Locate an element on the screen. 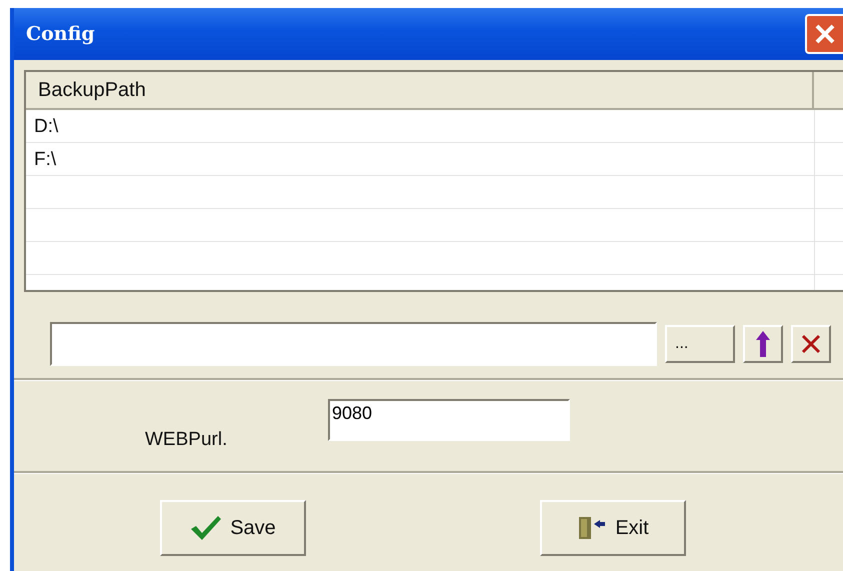 The image size is (843, 571). port-label: WEBPurl. is located at coordinates (186, 440).